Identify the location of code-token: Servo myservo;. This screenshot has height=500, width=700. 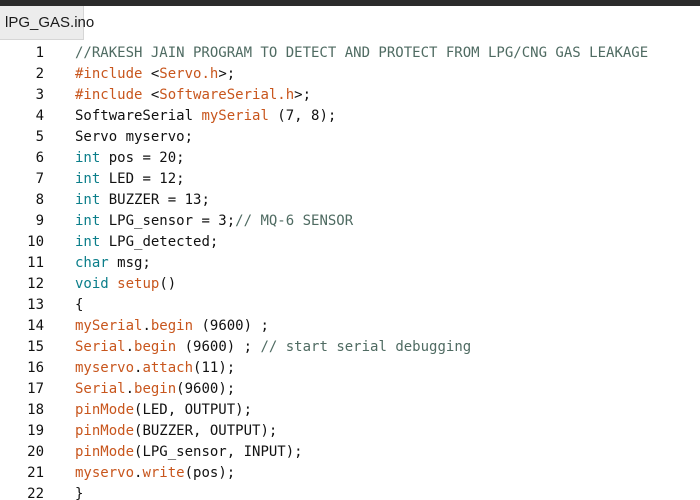
(134, 137).